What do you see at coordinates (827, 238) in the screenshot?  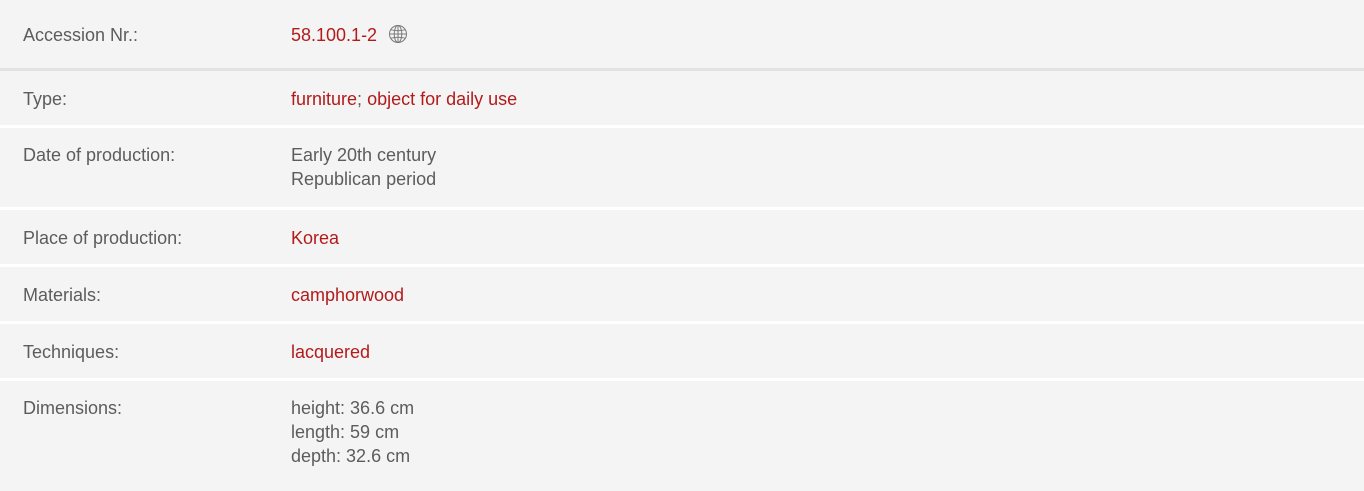 I see `place-value: Korea` at bounding box center [827, 238].